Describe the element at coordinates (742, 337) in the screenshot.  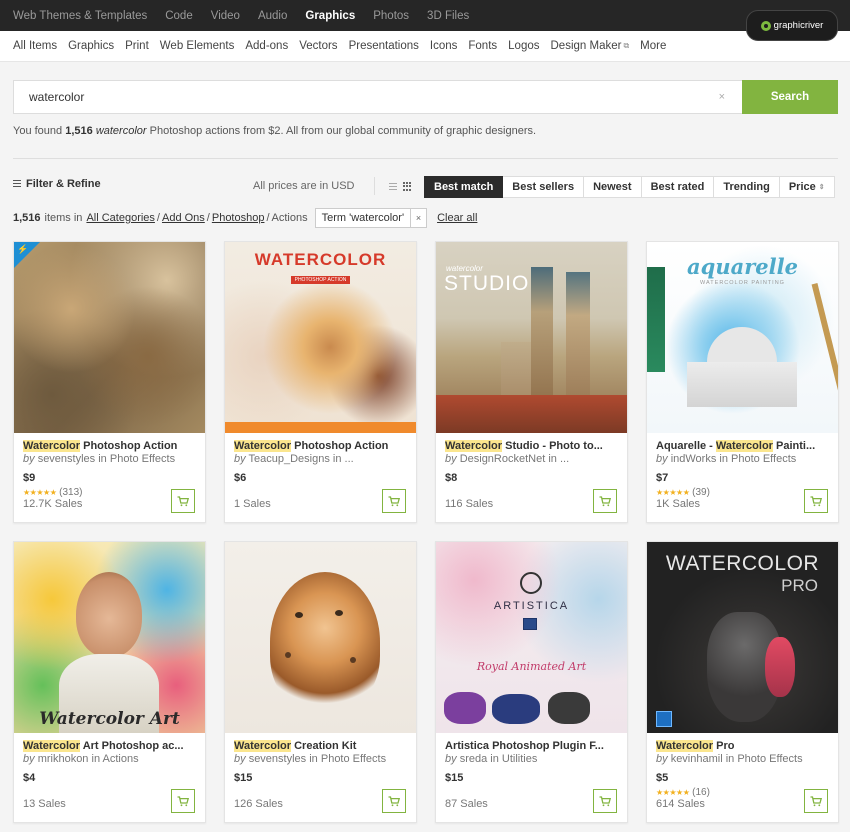
I see `product-thumbnail: aquarelle WATERCOLOR PAINTING` at that location.